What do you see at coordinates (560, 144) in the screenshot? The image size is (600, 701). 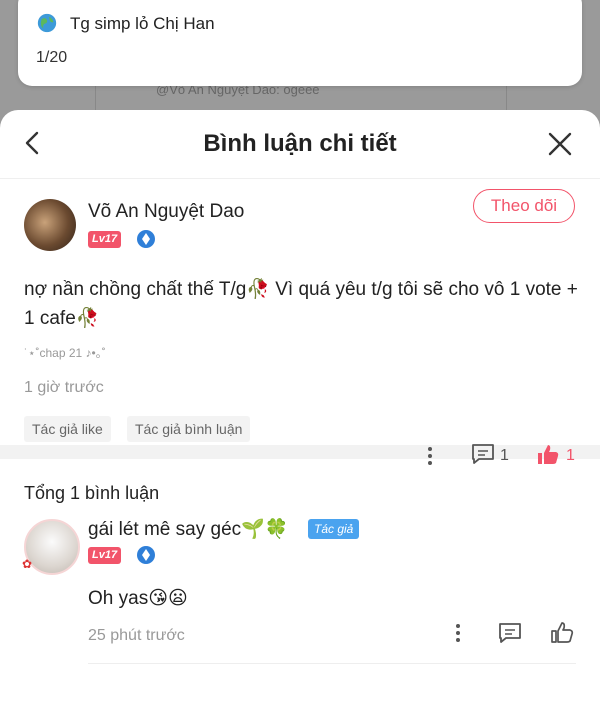 I see `close-icon` at bounding box center [560, 144].